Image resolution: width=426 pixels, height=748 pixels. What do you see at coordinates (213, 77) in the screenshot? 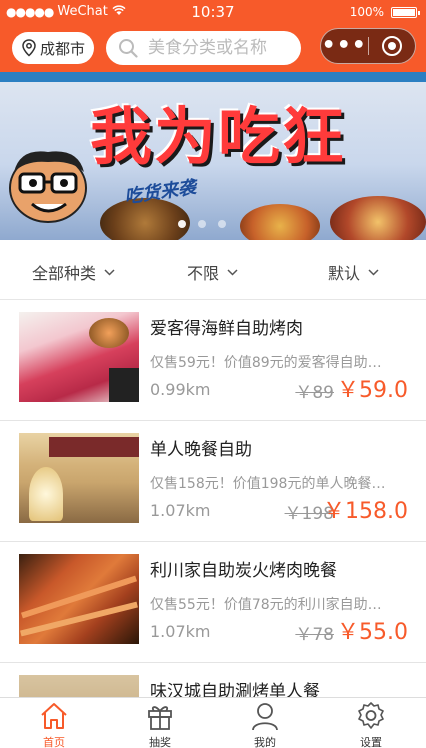
I see `banner-top-stripe` at bounding box center [213, 77].